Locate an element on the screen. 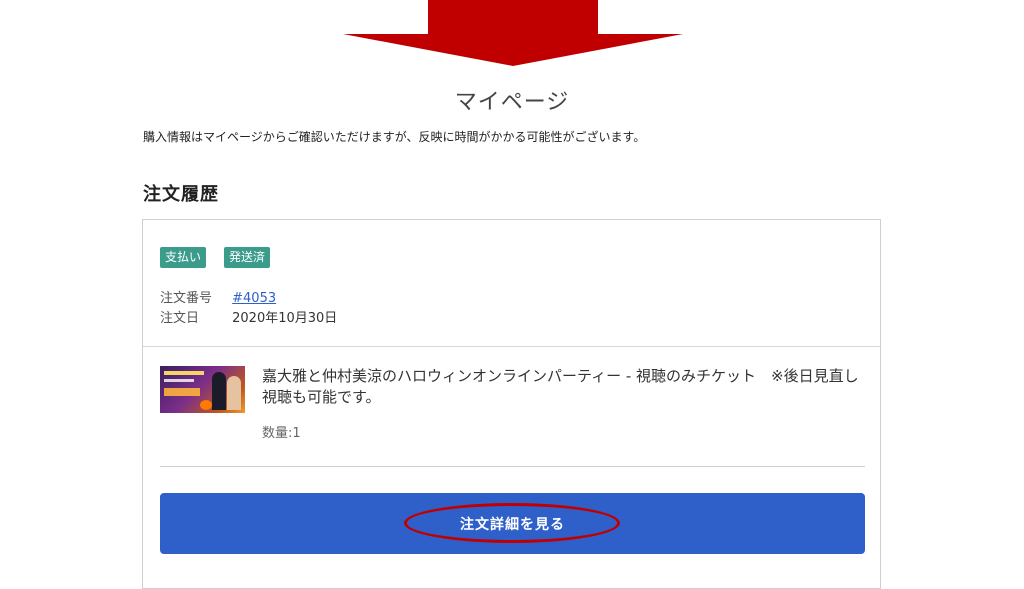  payment-status-badge: 支払い is located at coordinates (183, 257).